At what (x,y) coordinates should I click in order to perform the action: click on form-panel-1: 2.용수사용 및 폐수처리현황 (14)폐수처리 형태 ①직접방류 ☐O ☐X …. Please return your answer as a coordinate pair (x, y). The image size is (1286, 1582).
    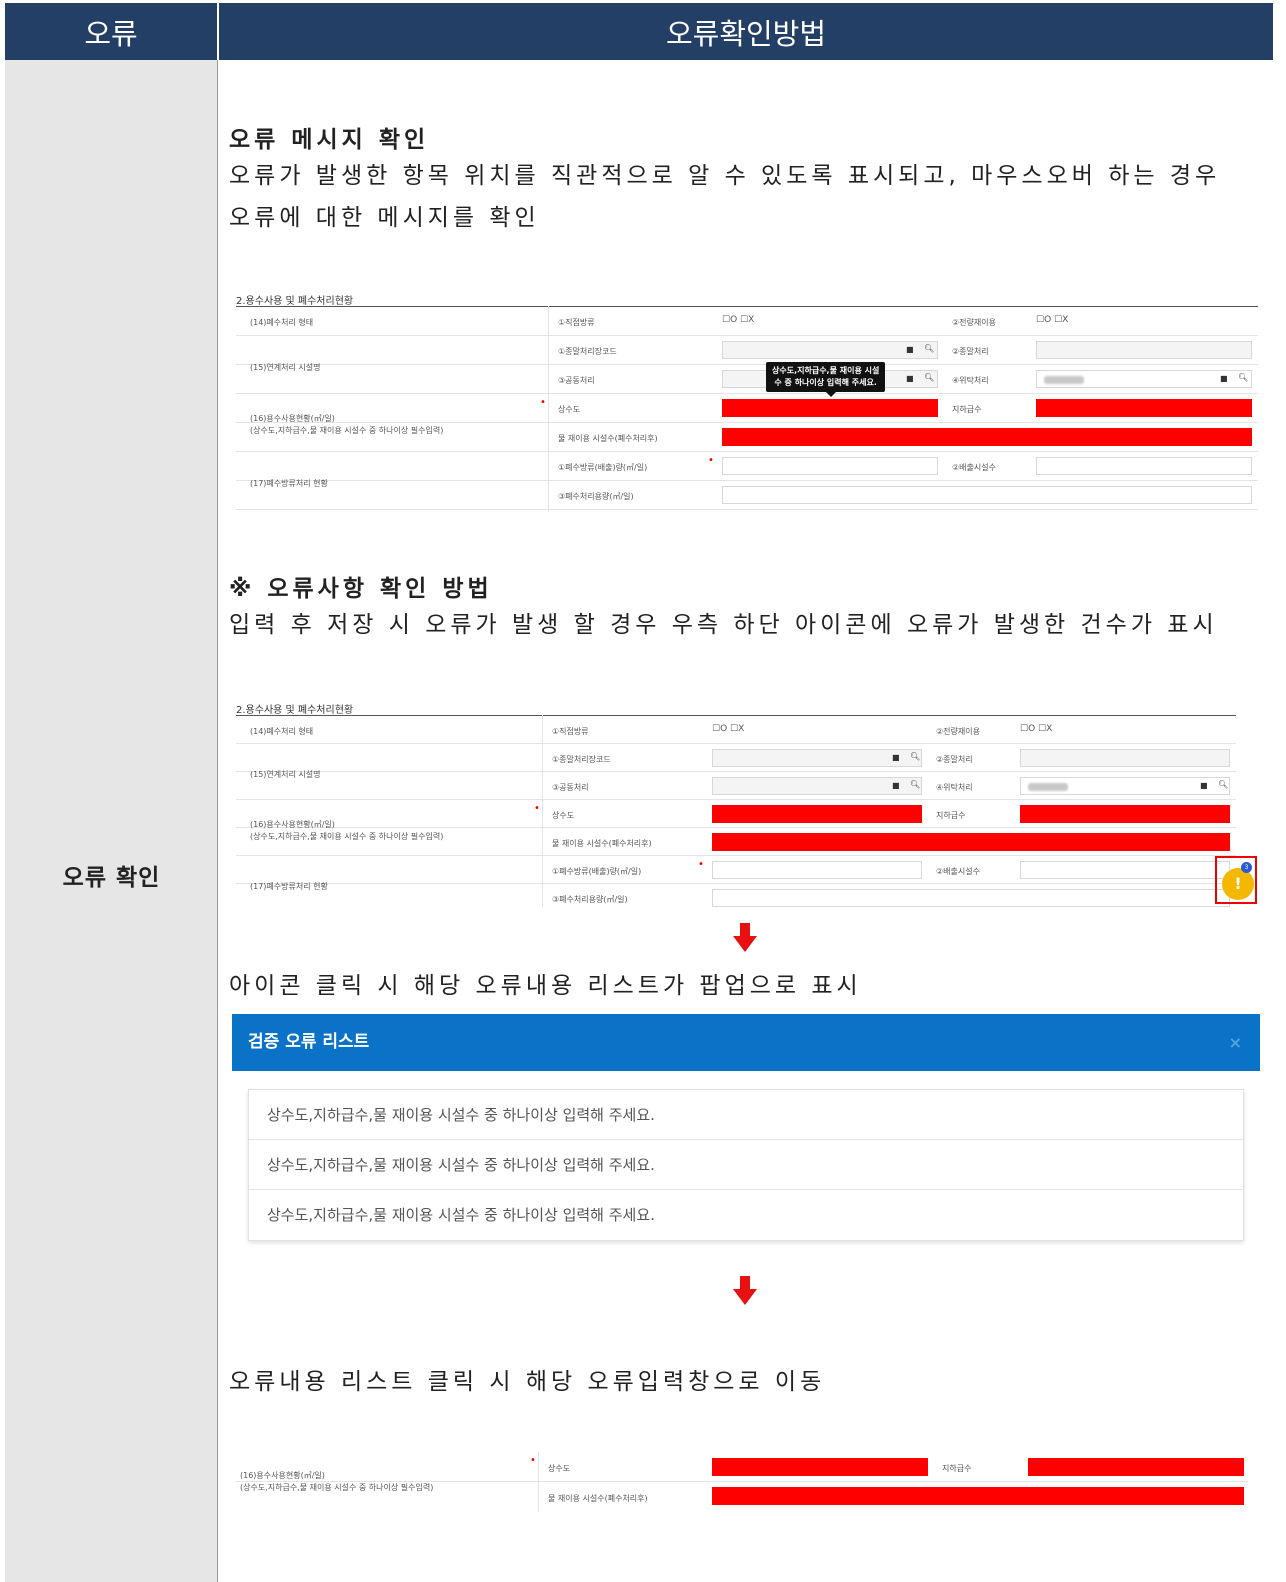
    Looking at the image, I should click on (747, 403).